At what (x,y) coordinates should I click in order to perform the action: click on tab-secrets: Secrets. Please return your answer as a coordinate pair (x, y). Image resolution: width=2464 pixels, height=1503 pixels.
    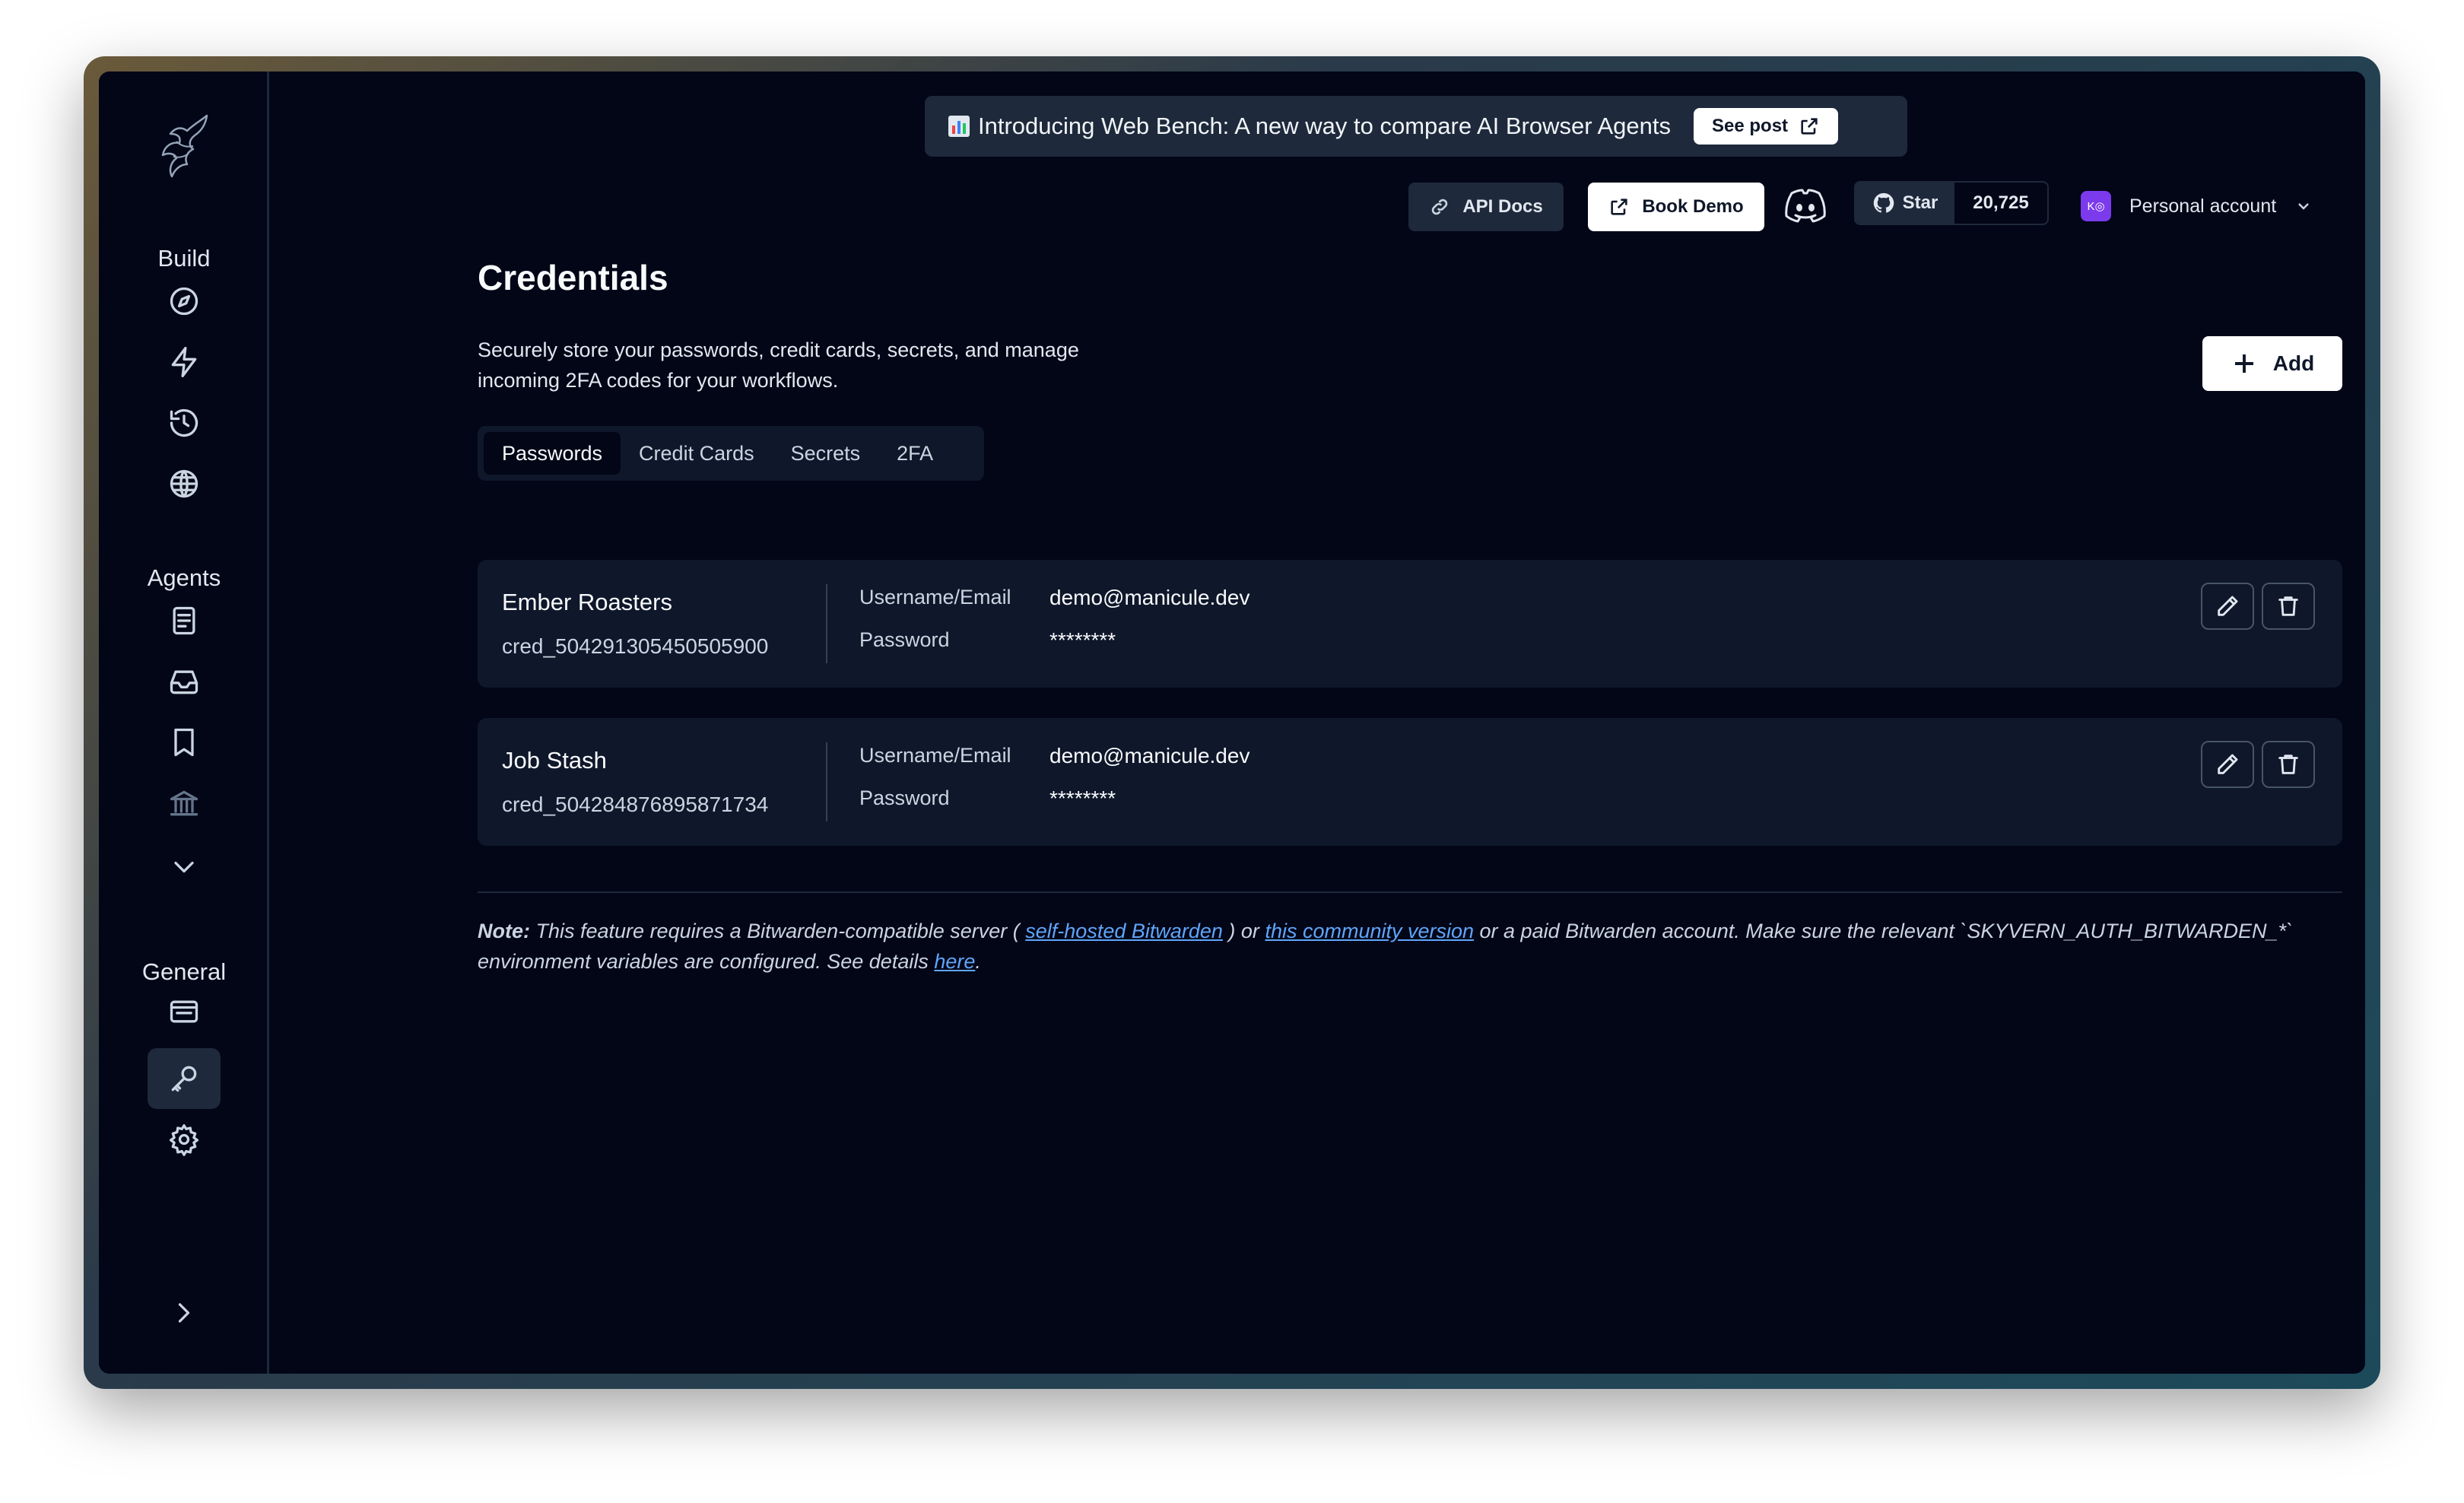
    Looking at the image, I should click on (826, 454).